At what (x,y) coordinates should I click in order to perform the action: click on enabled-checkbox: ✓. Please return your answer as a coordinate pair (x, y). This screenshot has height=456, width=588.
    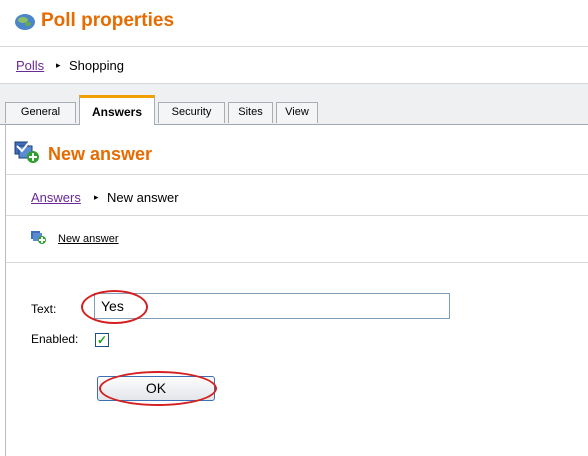
    Looking at the image, I should click on (102, 340).